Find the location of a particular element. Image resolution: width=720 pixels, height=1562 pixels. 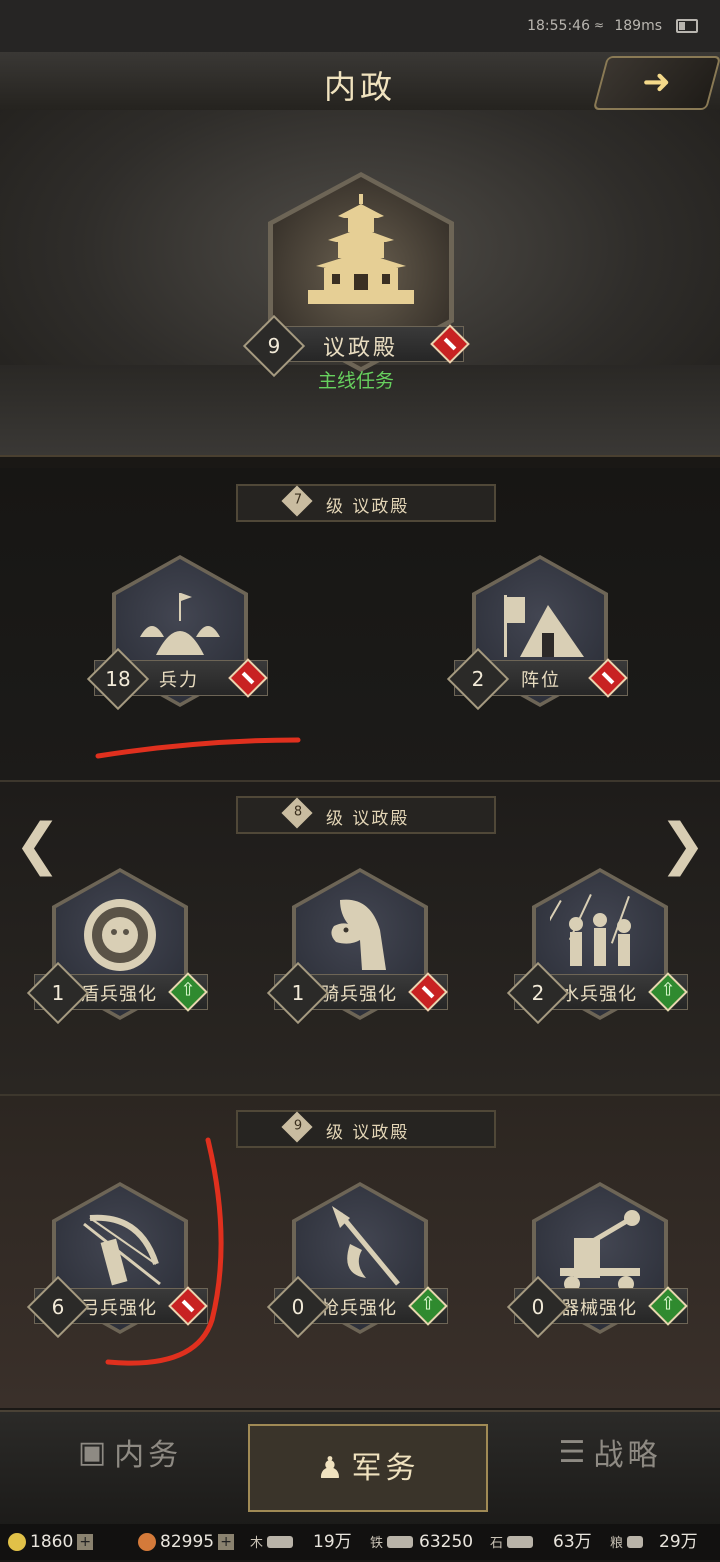

grain-label: 粮 is located at coordinates (617, 1543).